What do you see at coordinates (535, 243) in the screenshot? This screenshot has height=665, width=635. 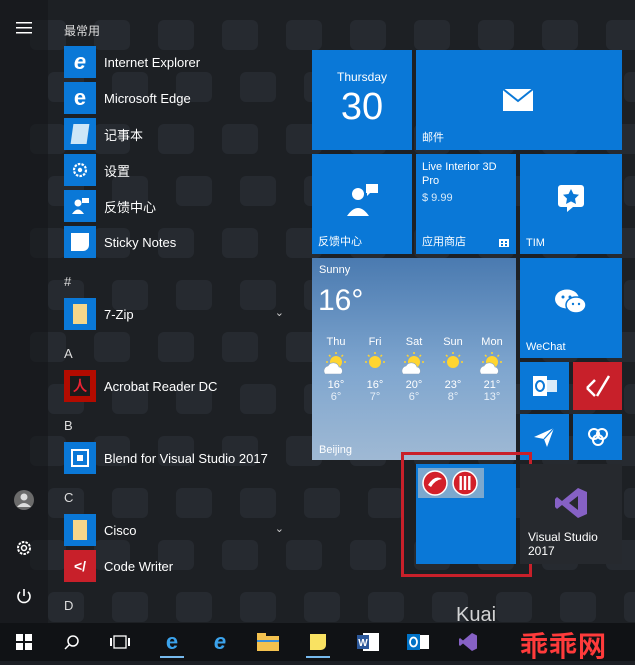 I see `tim-label: TIM` at bounding box center [535, 243].